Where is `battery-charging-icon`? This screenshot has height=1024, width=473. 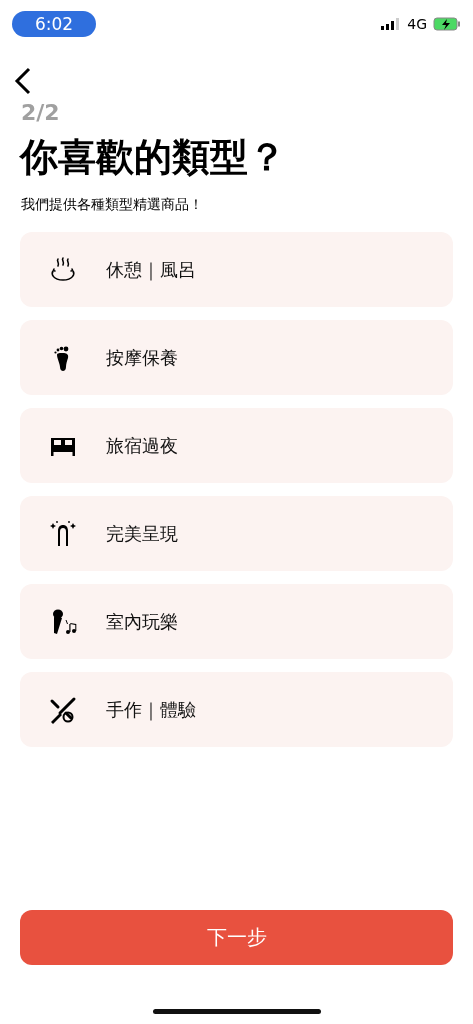
battery-charging-icon is located at coordinates (447, 24).